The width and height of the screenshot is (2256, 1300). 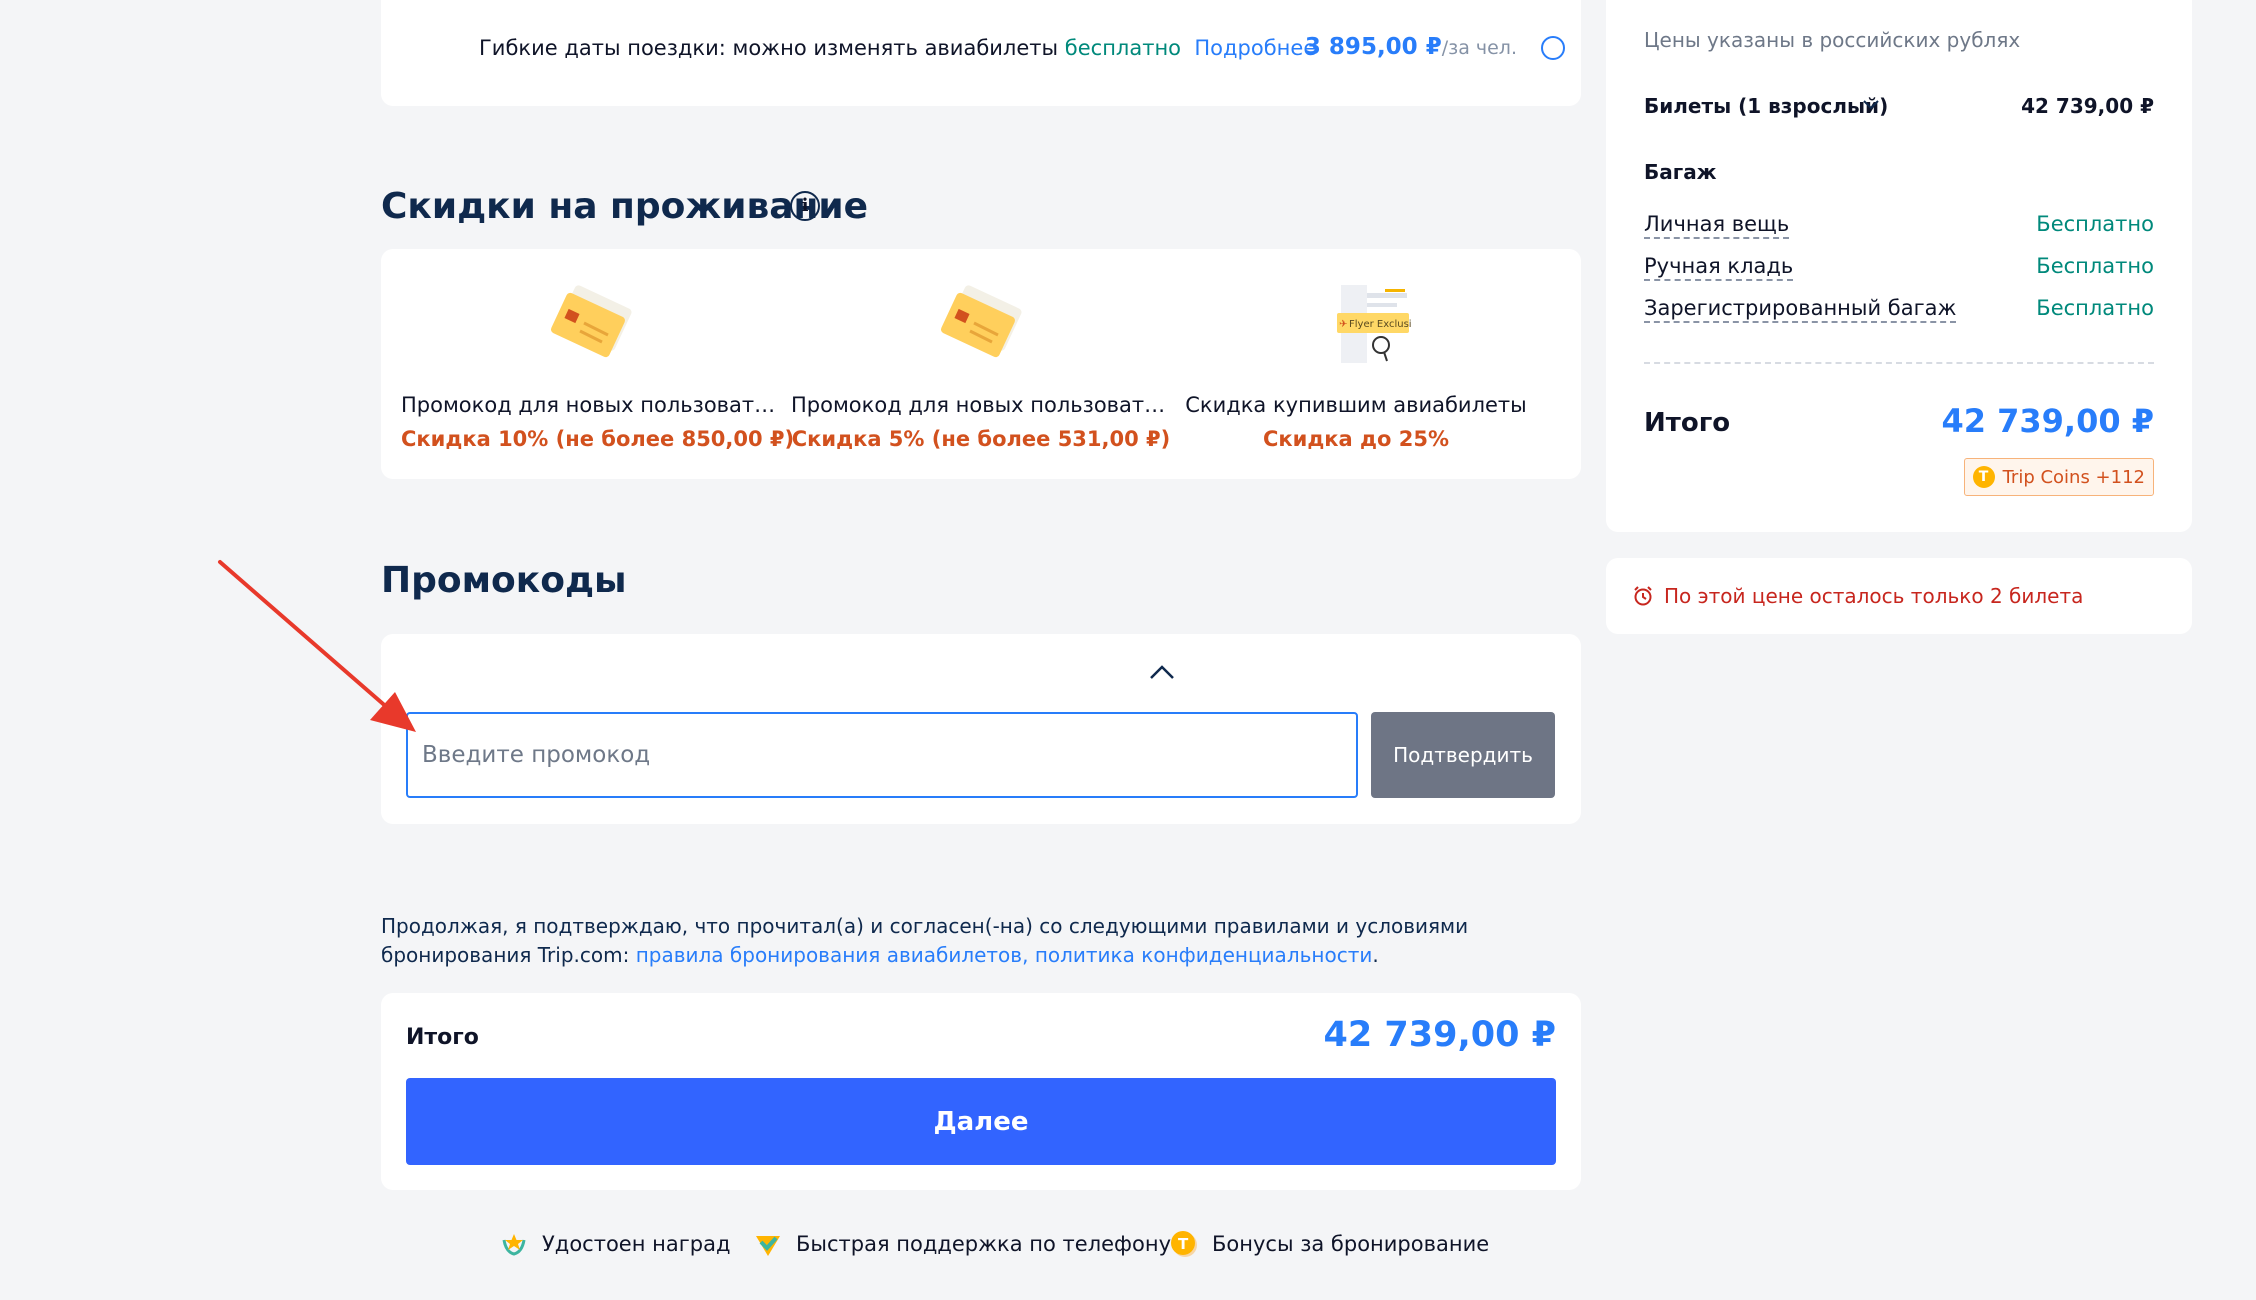 I want to click on total-label: Итого, so click(x=442, y=1037).